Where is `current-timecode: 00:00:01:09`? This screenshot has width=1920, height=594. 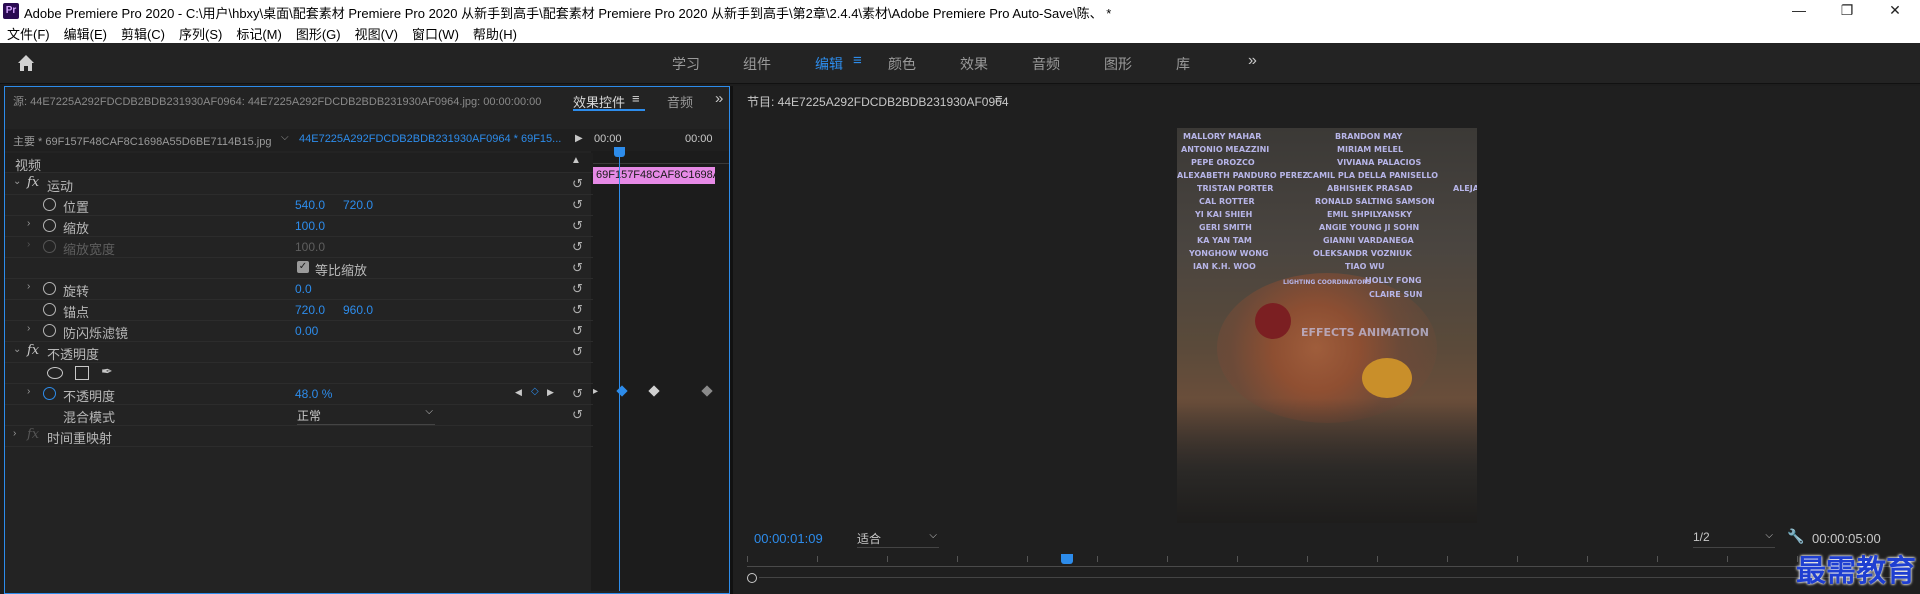 current-timecode: 00:00:01:09 is located at coordinates (788, 538).